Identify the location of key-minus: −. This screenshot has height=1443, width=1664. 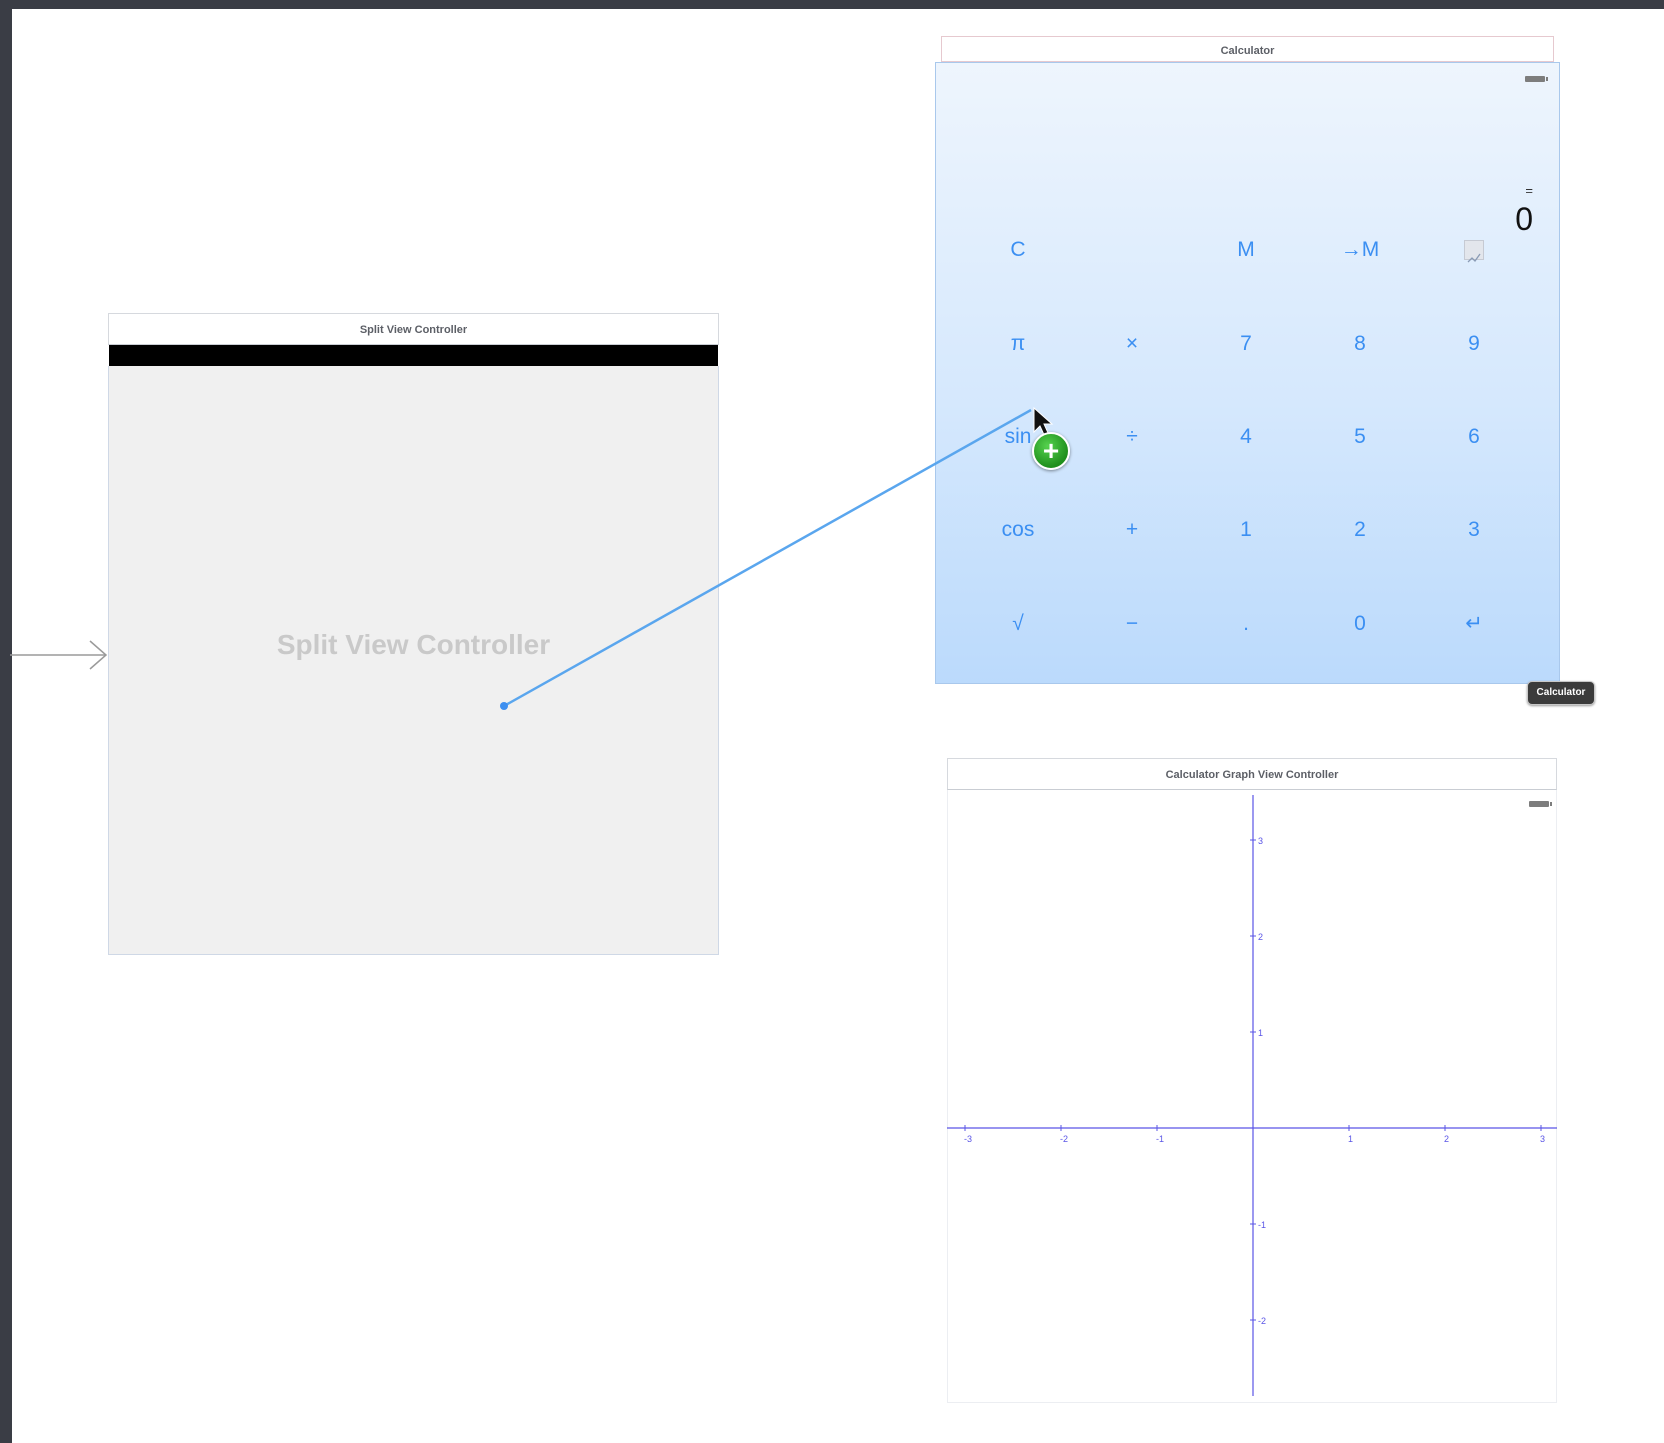
(1132, 624).